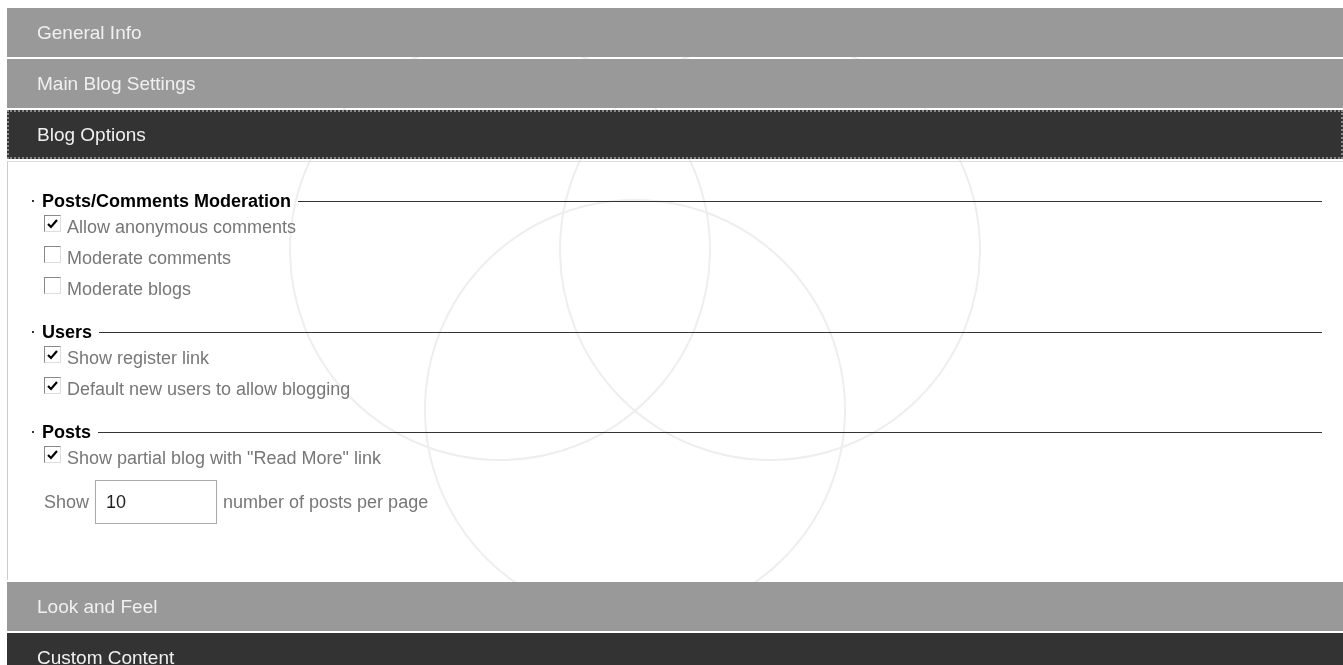 Image resolution: width=1343 pixels, height=665 pixels. What do you see at coordinates (209, 389) in the screenshot?
I see `checkbox-label: Default new users to allow blogging` at bounding box center [209, 389].